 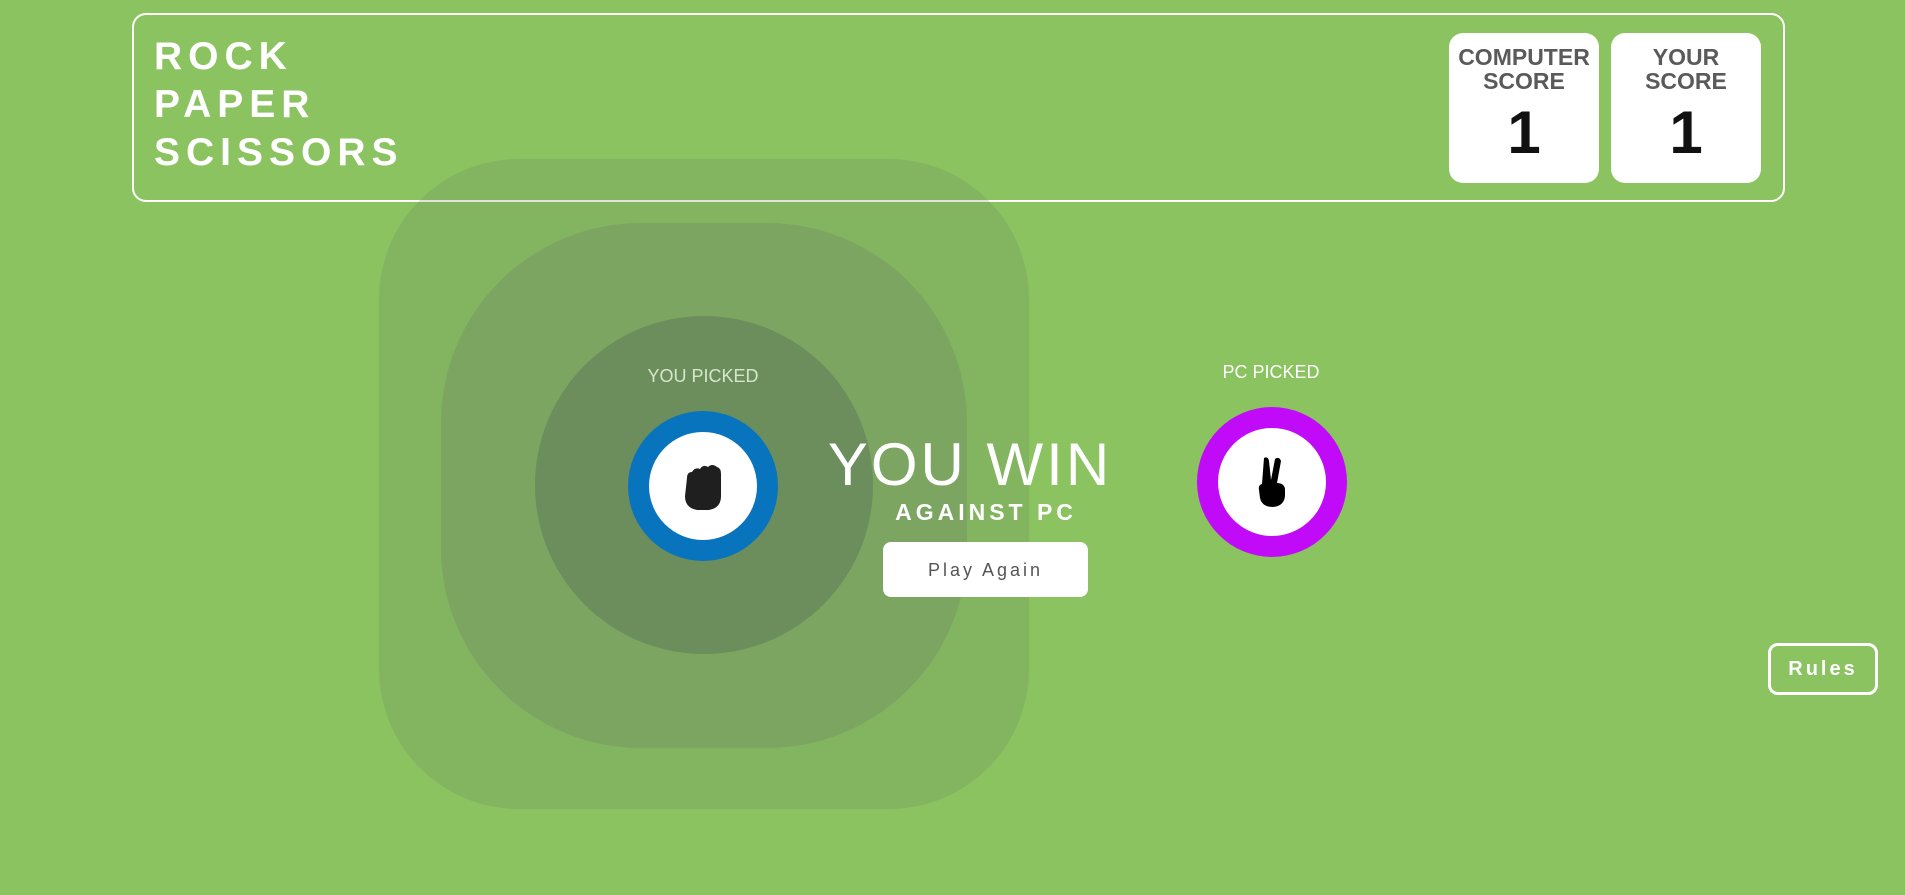 I want to click on fist-icon, so click(x=703, y=487).